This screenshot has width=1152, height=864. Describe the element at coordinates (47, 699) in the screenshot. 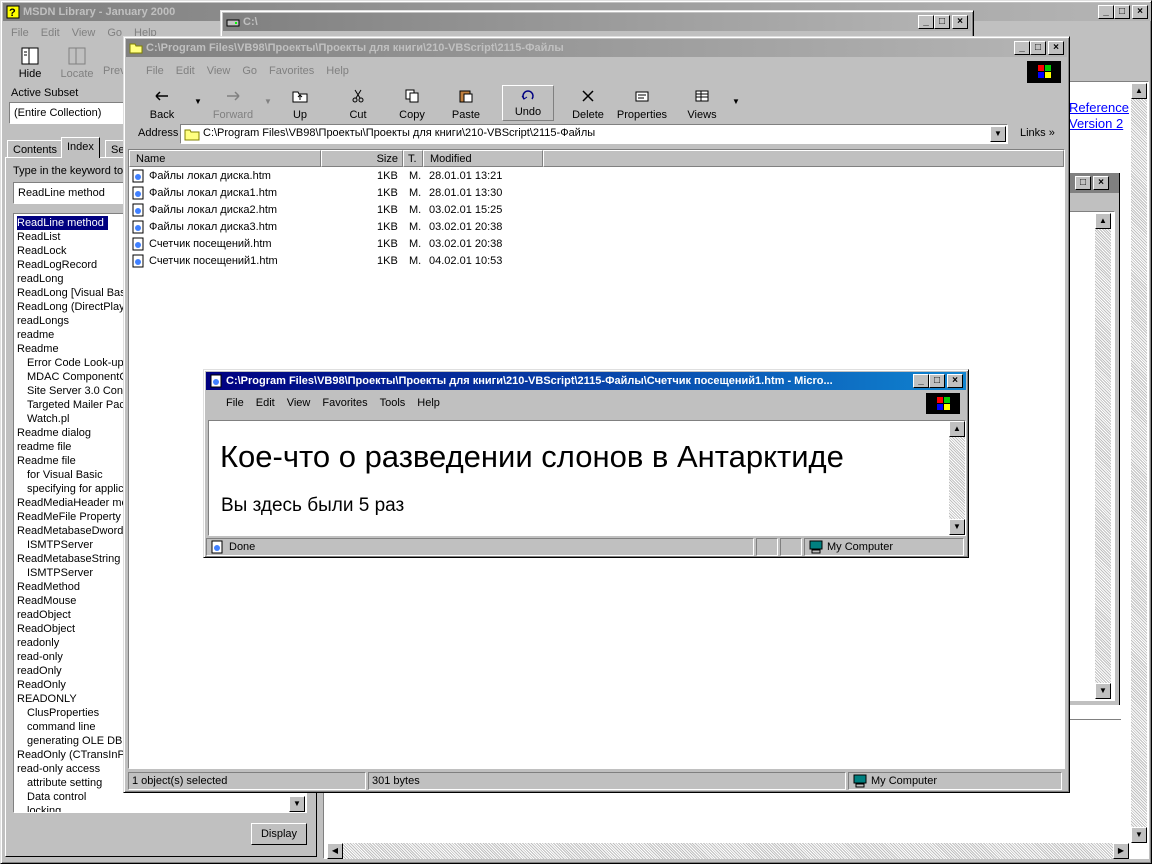

I see `index-list-item: READONLY` at that location.